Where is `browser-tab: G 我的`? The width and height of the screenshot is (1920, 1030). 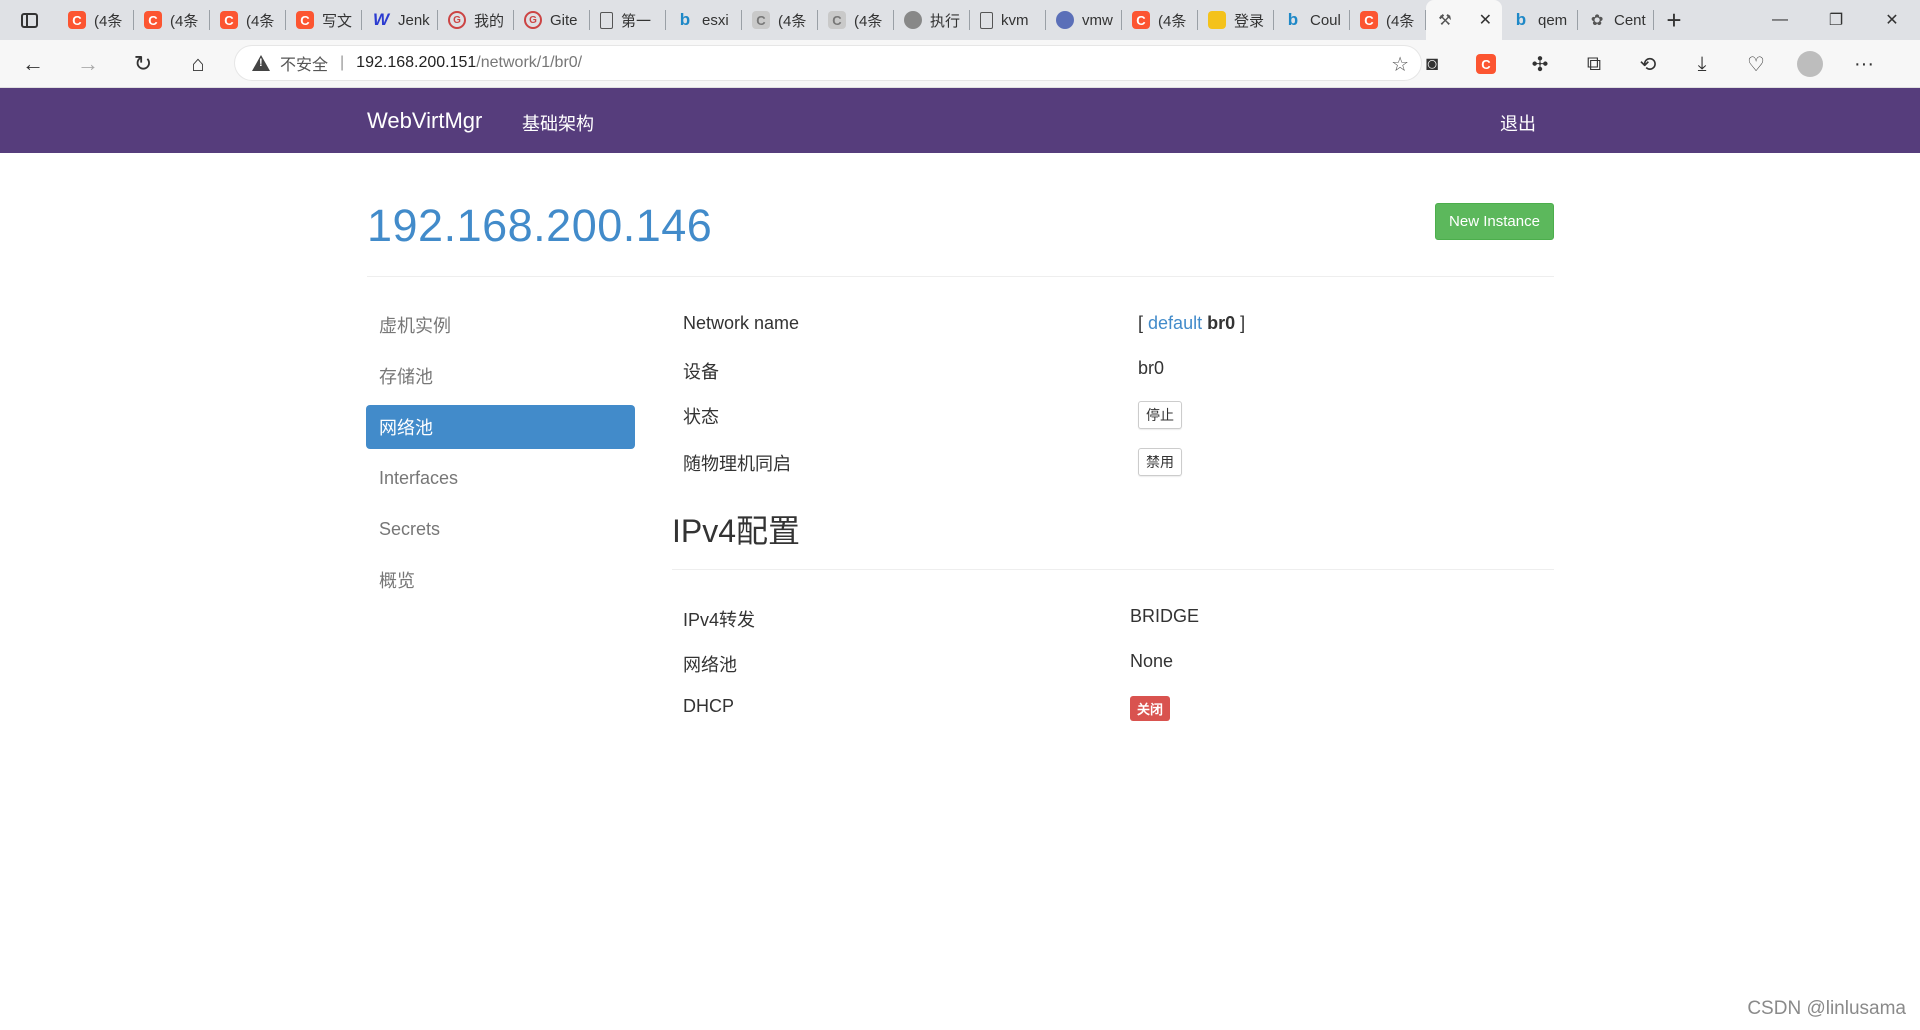 browser-tab: G 我的 is located at coordinates (476, 20).